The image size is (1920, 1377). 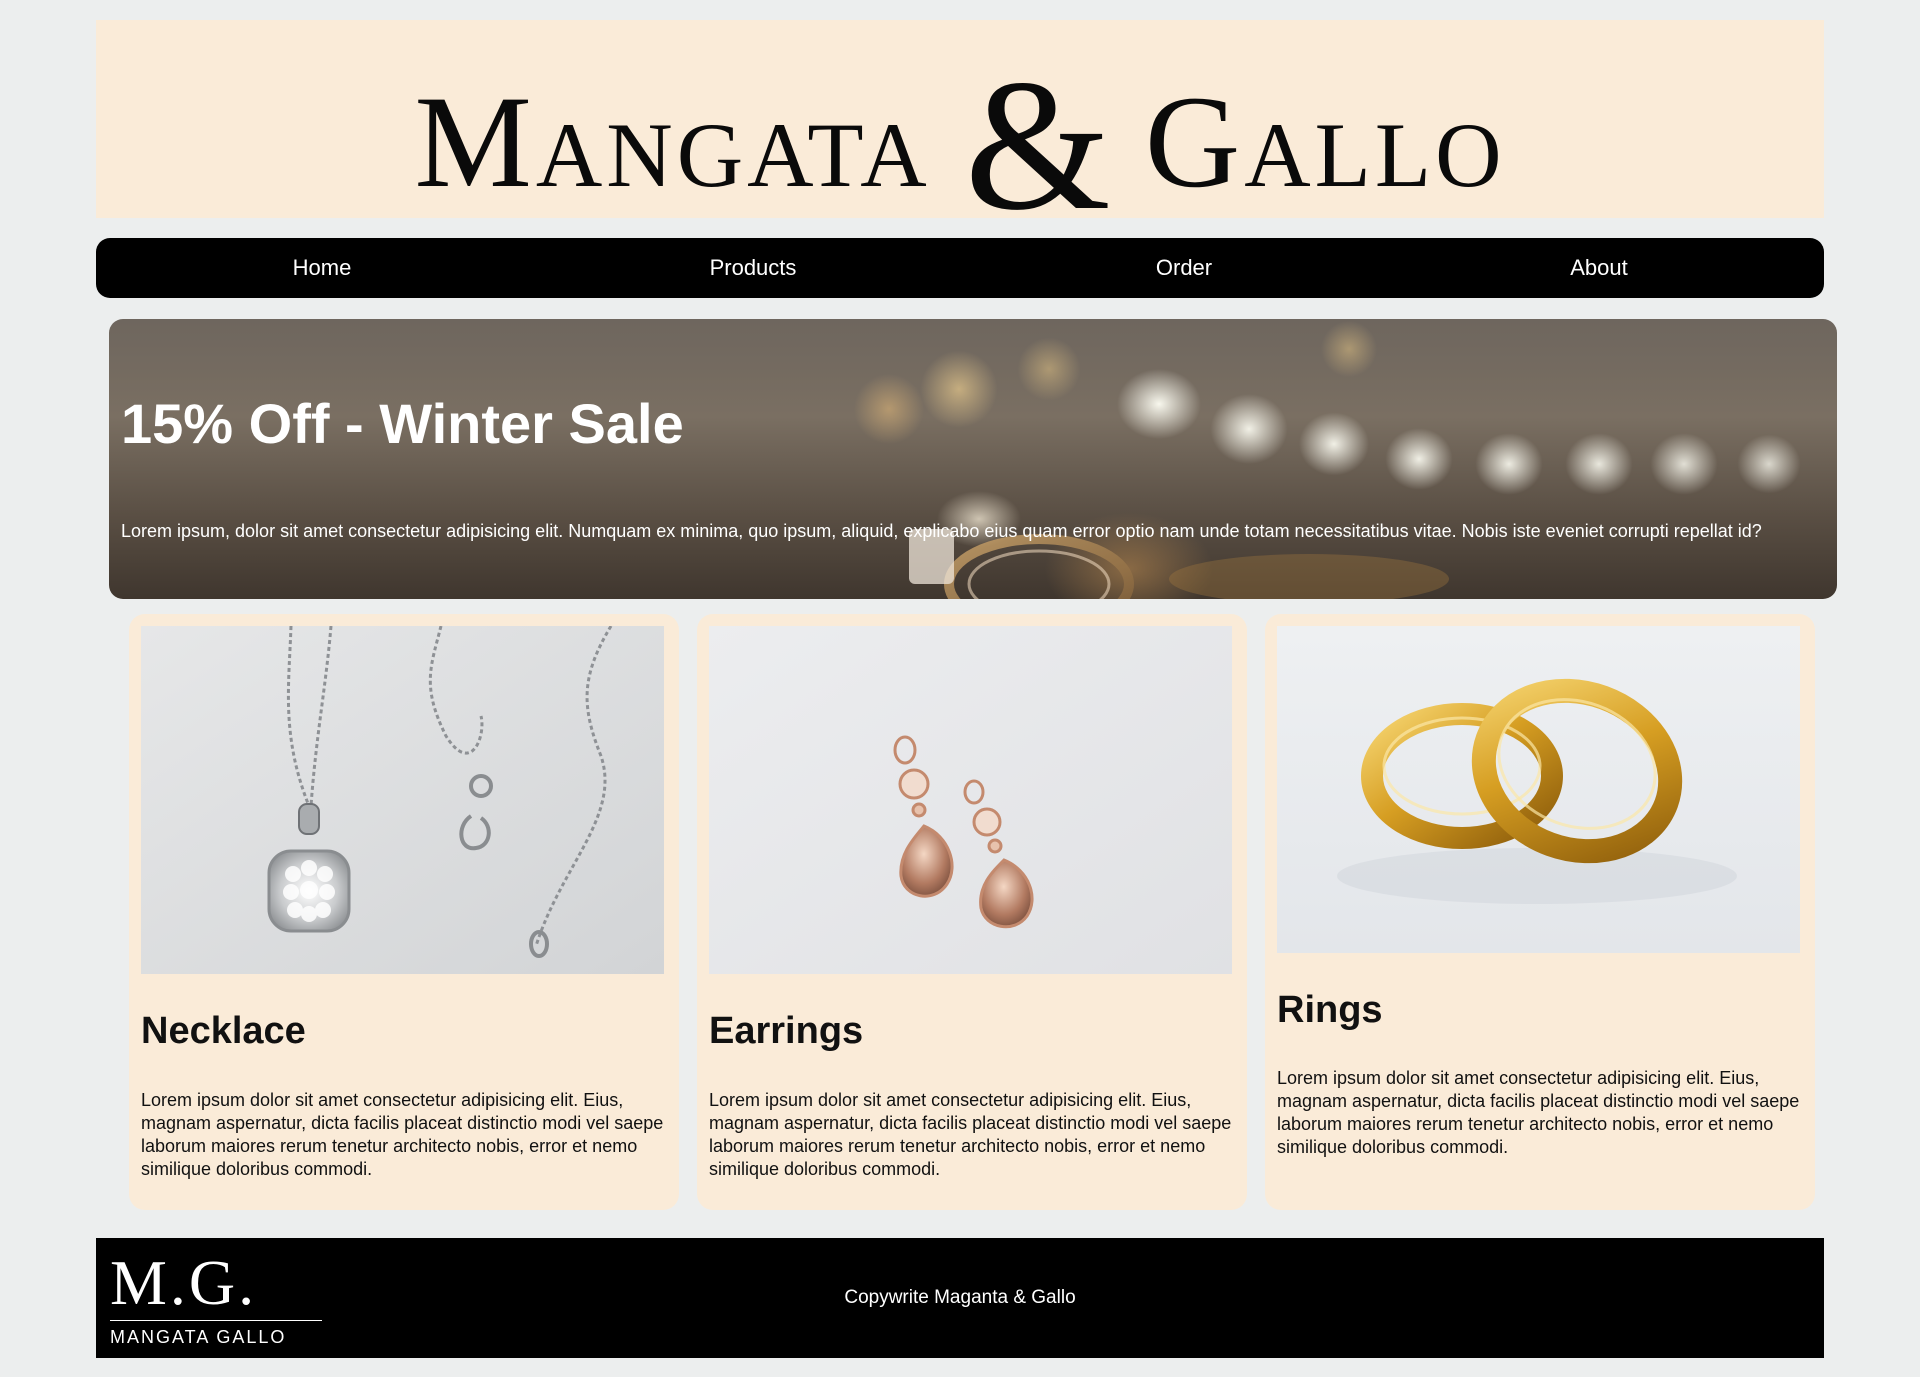 I want to click on nav-item-home: Home, so click(x=322, y=268).